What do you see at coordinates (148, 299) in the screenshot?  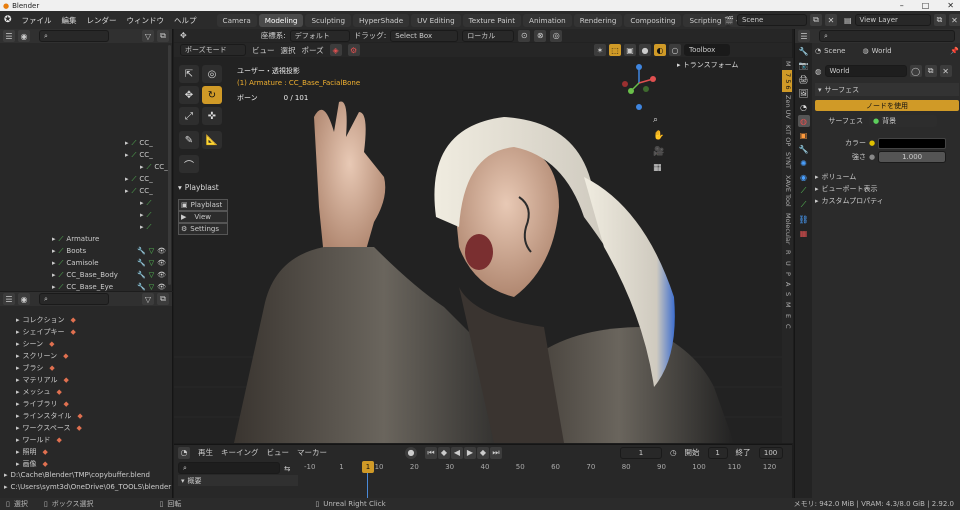 I see `filter-icon: ▽` at bounding box center [148, 299].